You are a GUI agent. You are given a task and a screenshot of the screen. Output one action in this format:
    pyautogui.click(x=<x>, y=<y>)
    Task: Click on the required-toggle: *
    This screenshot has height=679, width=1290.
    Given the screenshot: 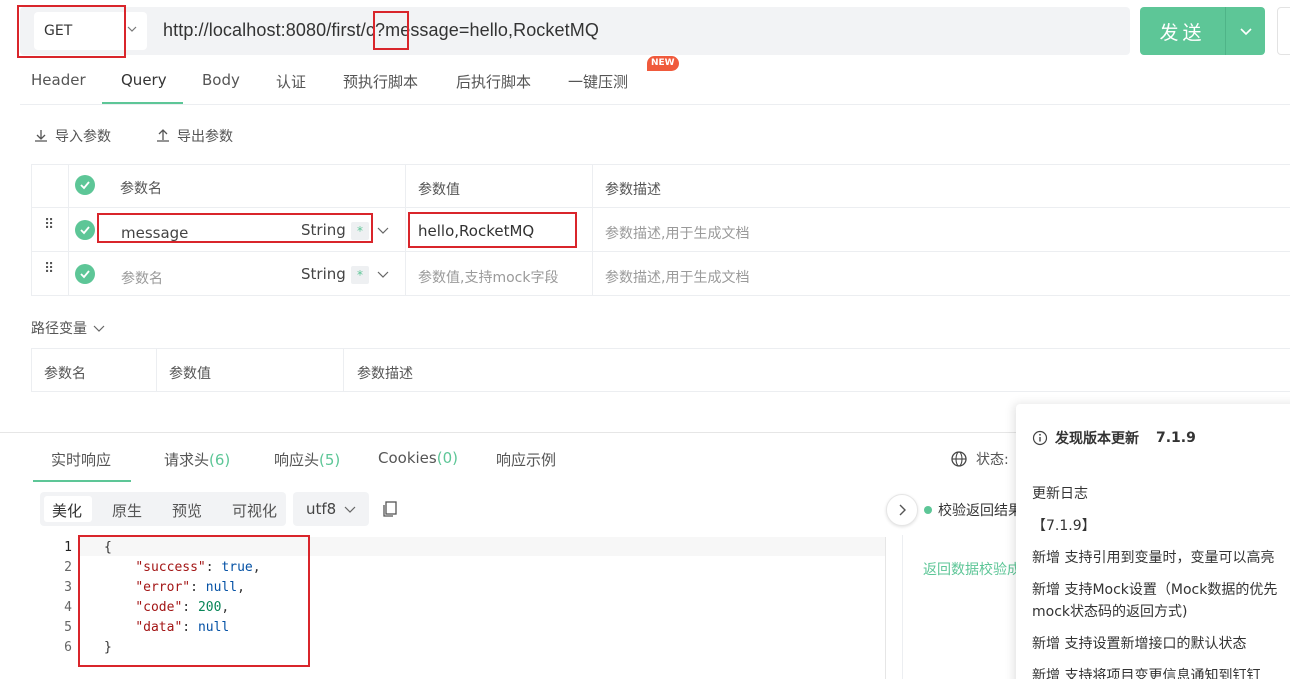 What is the action you would take?
    pyautogui.click(x=360, y=275)
    